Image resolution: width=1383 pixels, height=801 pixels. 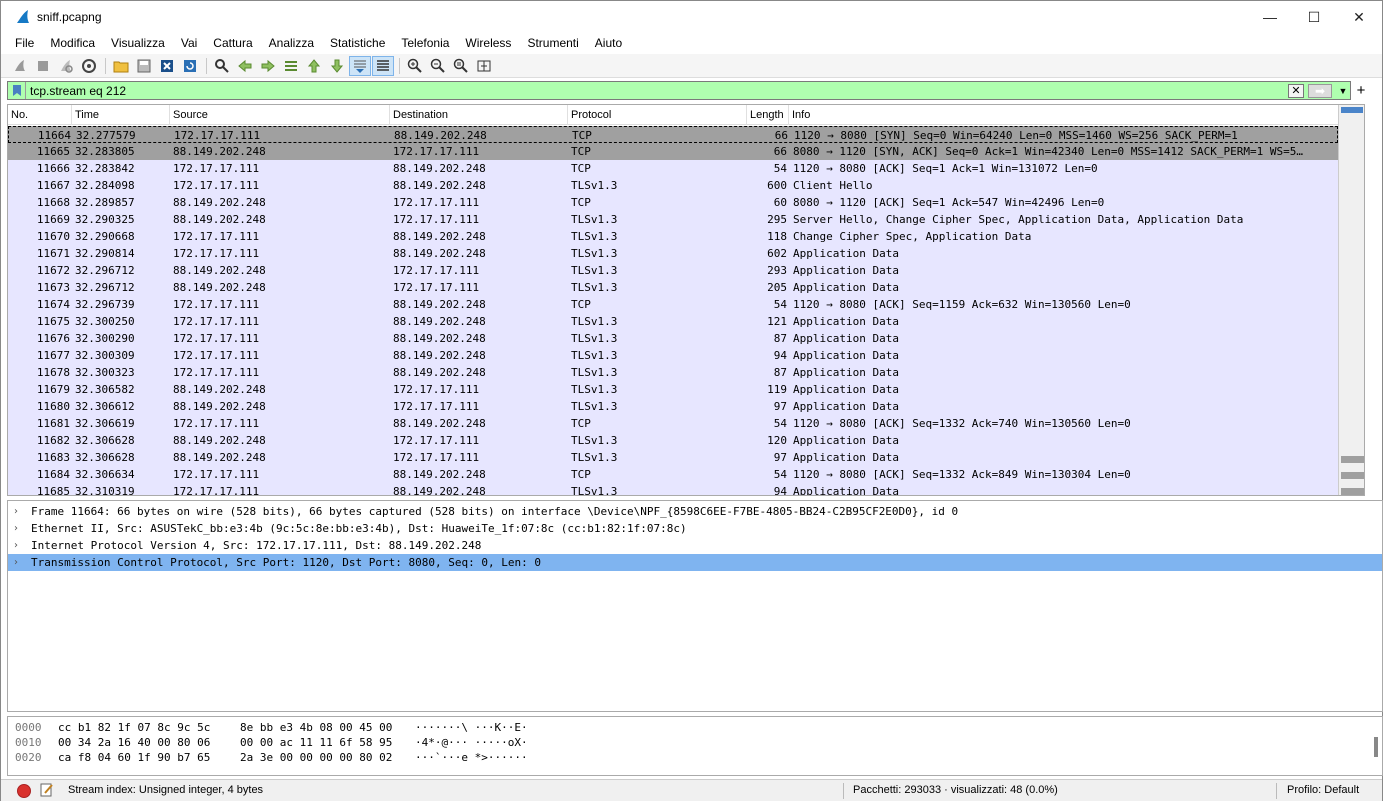 I want to click on menu-statistiche: Statistiche, so click(x=357, y=43).